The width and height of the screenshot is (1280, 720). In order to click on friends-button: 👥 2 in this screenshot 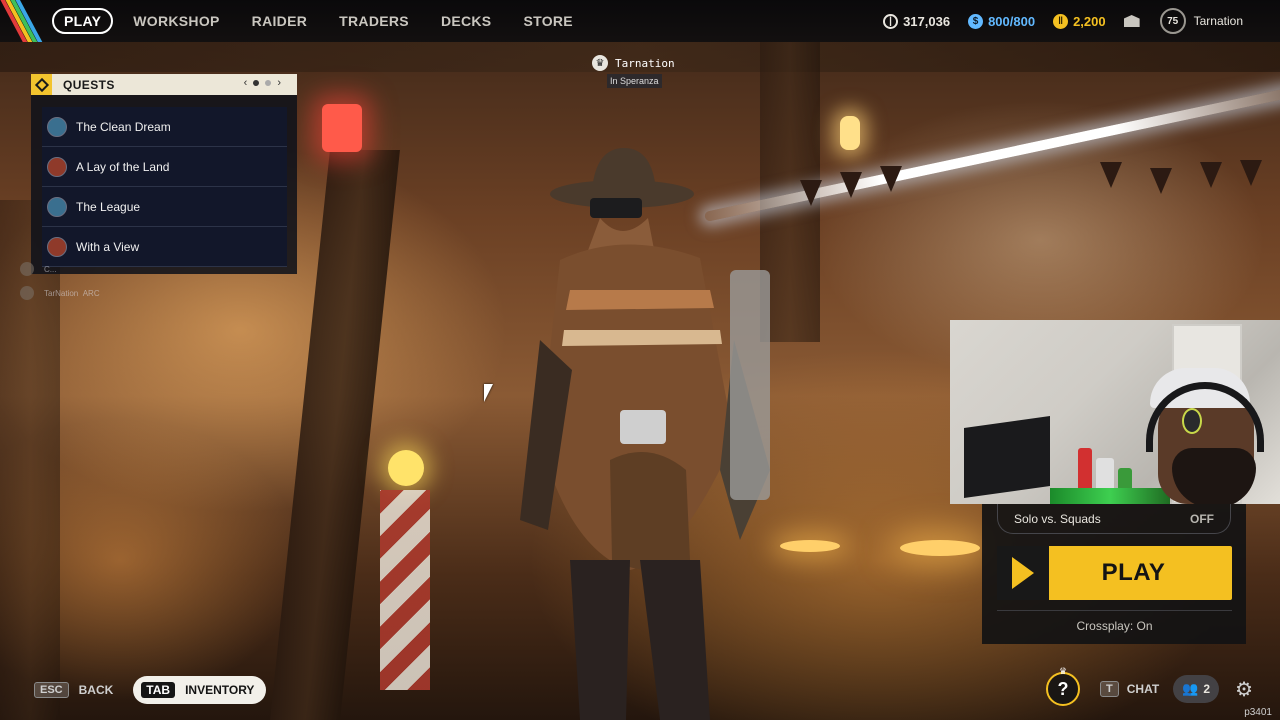, I will do `click(1196, 689)`.